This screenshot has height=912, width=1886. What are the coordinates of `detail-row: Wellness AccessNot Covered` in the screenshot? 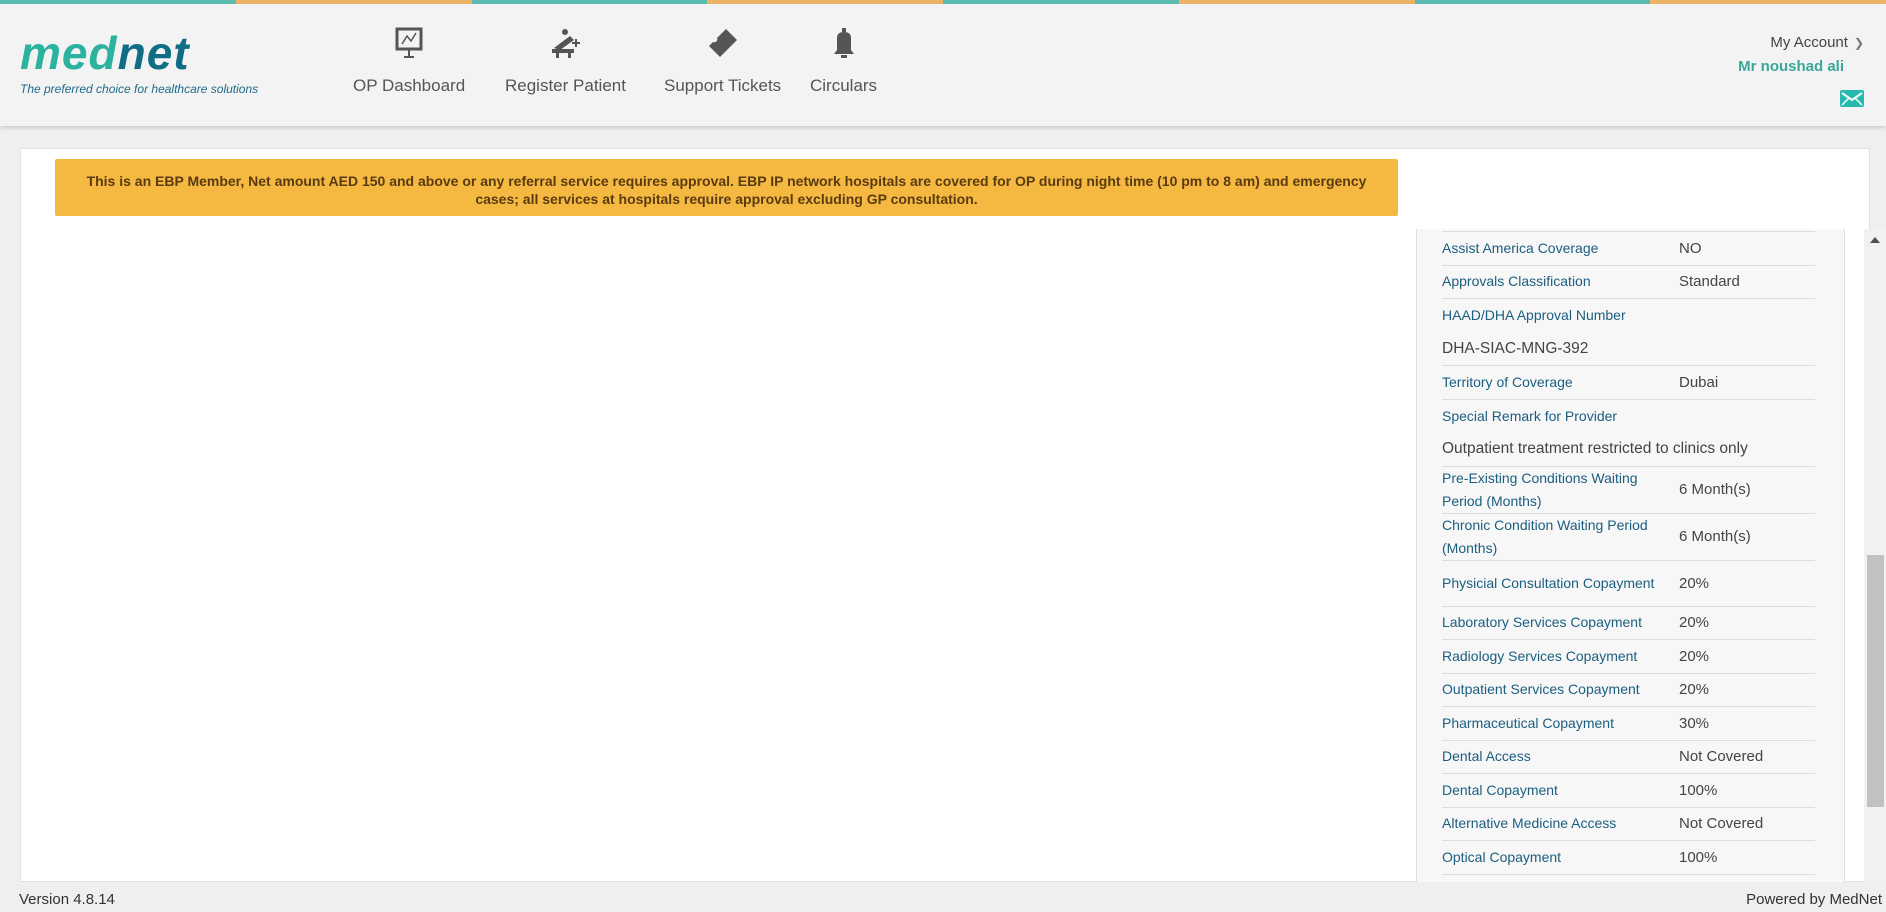 It's located at (1628, 879).